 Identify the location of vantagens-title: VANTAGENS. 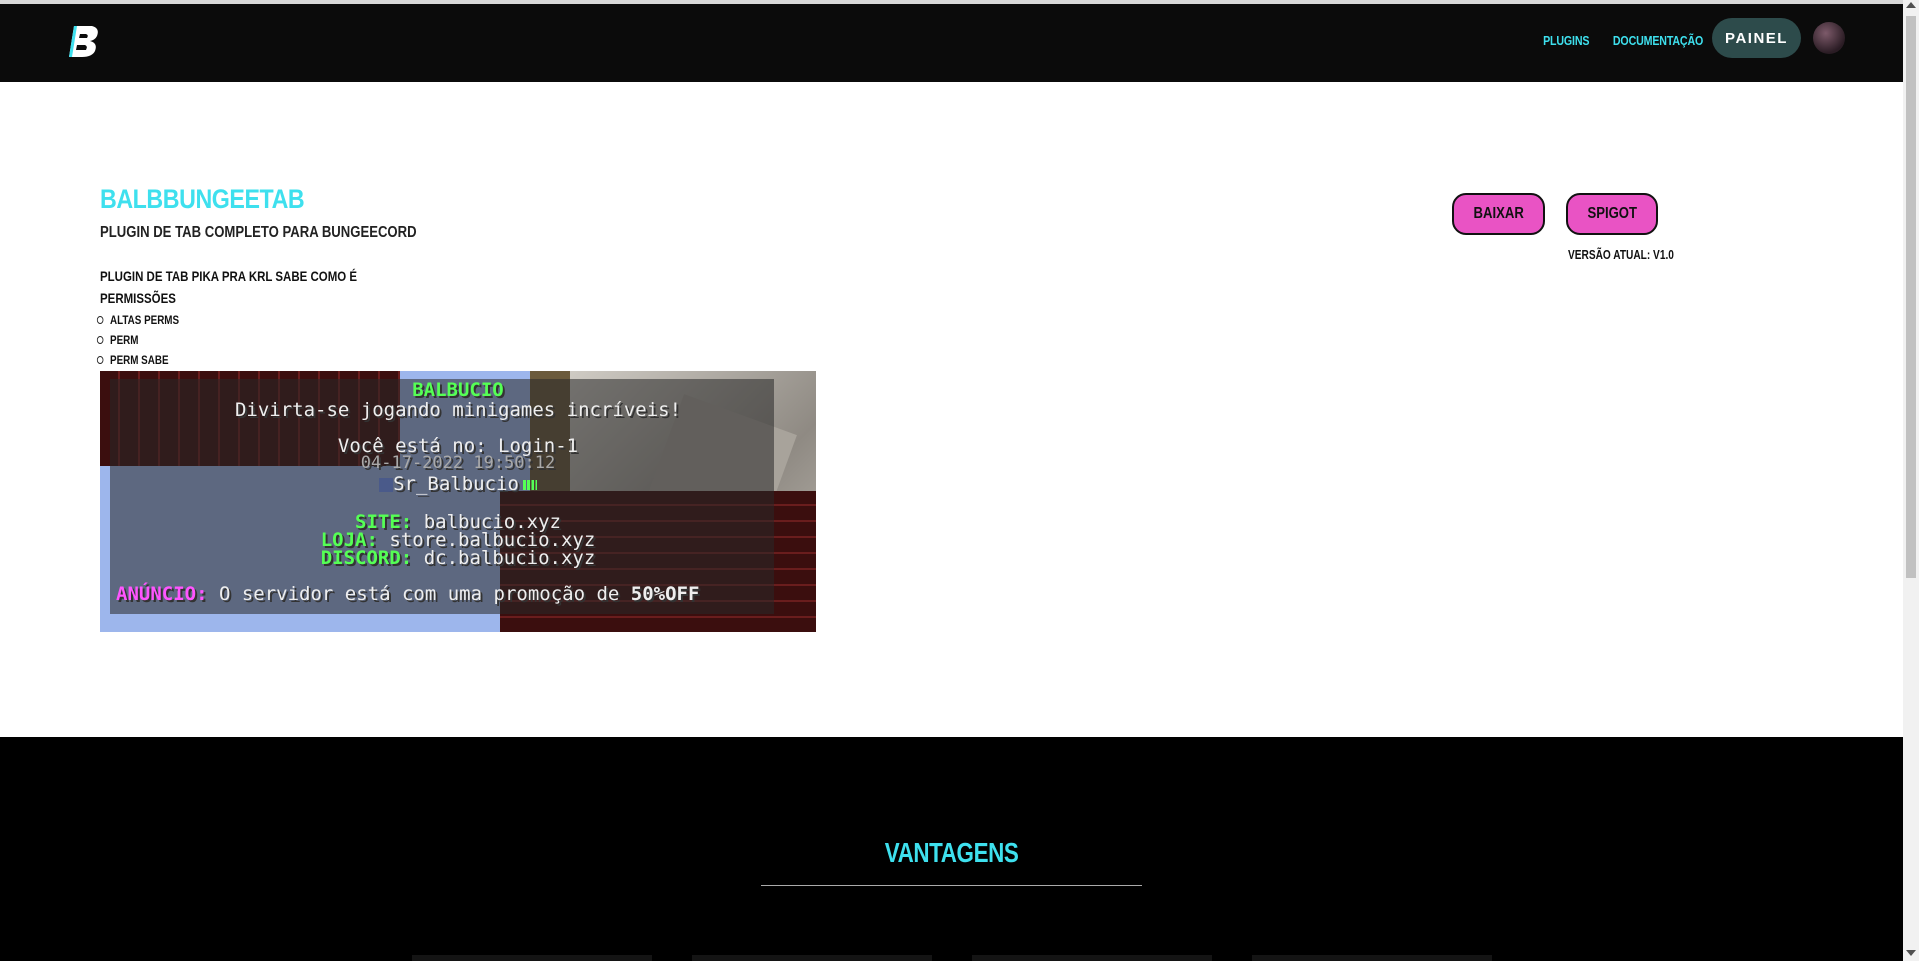
(951, 853).